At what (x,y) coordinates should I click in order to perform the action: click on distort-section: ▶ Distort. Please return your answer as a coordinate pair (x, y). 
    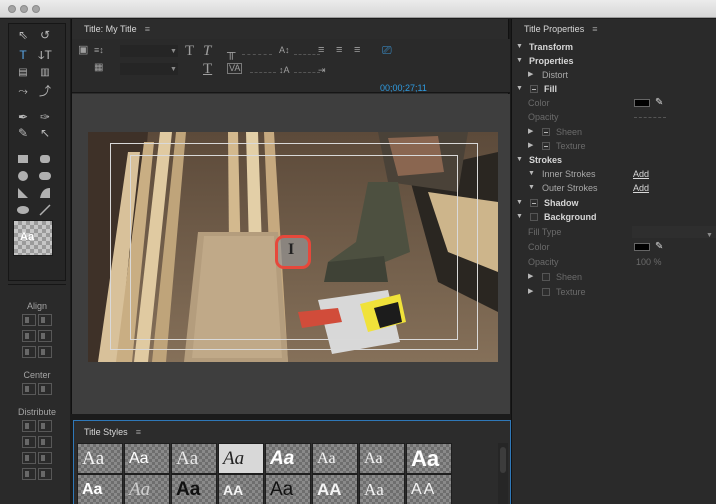
    Looking at the image, I should click on (614, 75).